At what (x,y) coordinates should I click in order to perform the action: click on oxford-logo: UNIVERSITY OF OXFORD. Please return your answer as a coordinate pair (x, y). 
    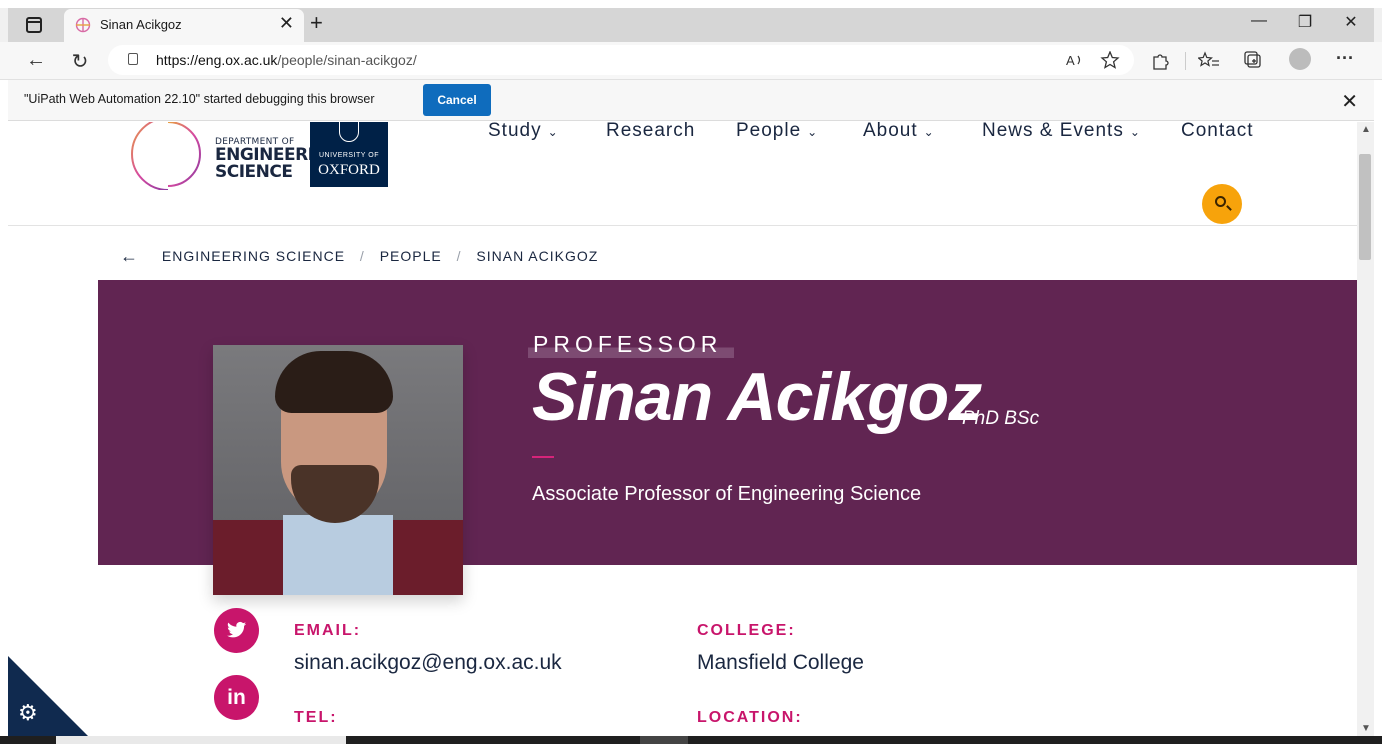
    Looking at the image, I should click on (349, 154).